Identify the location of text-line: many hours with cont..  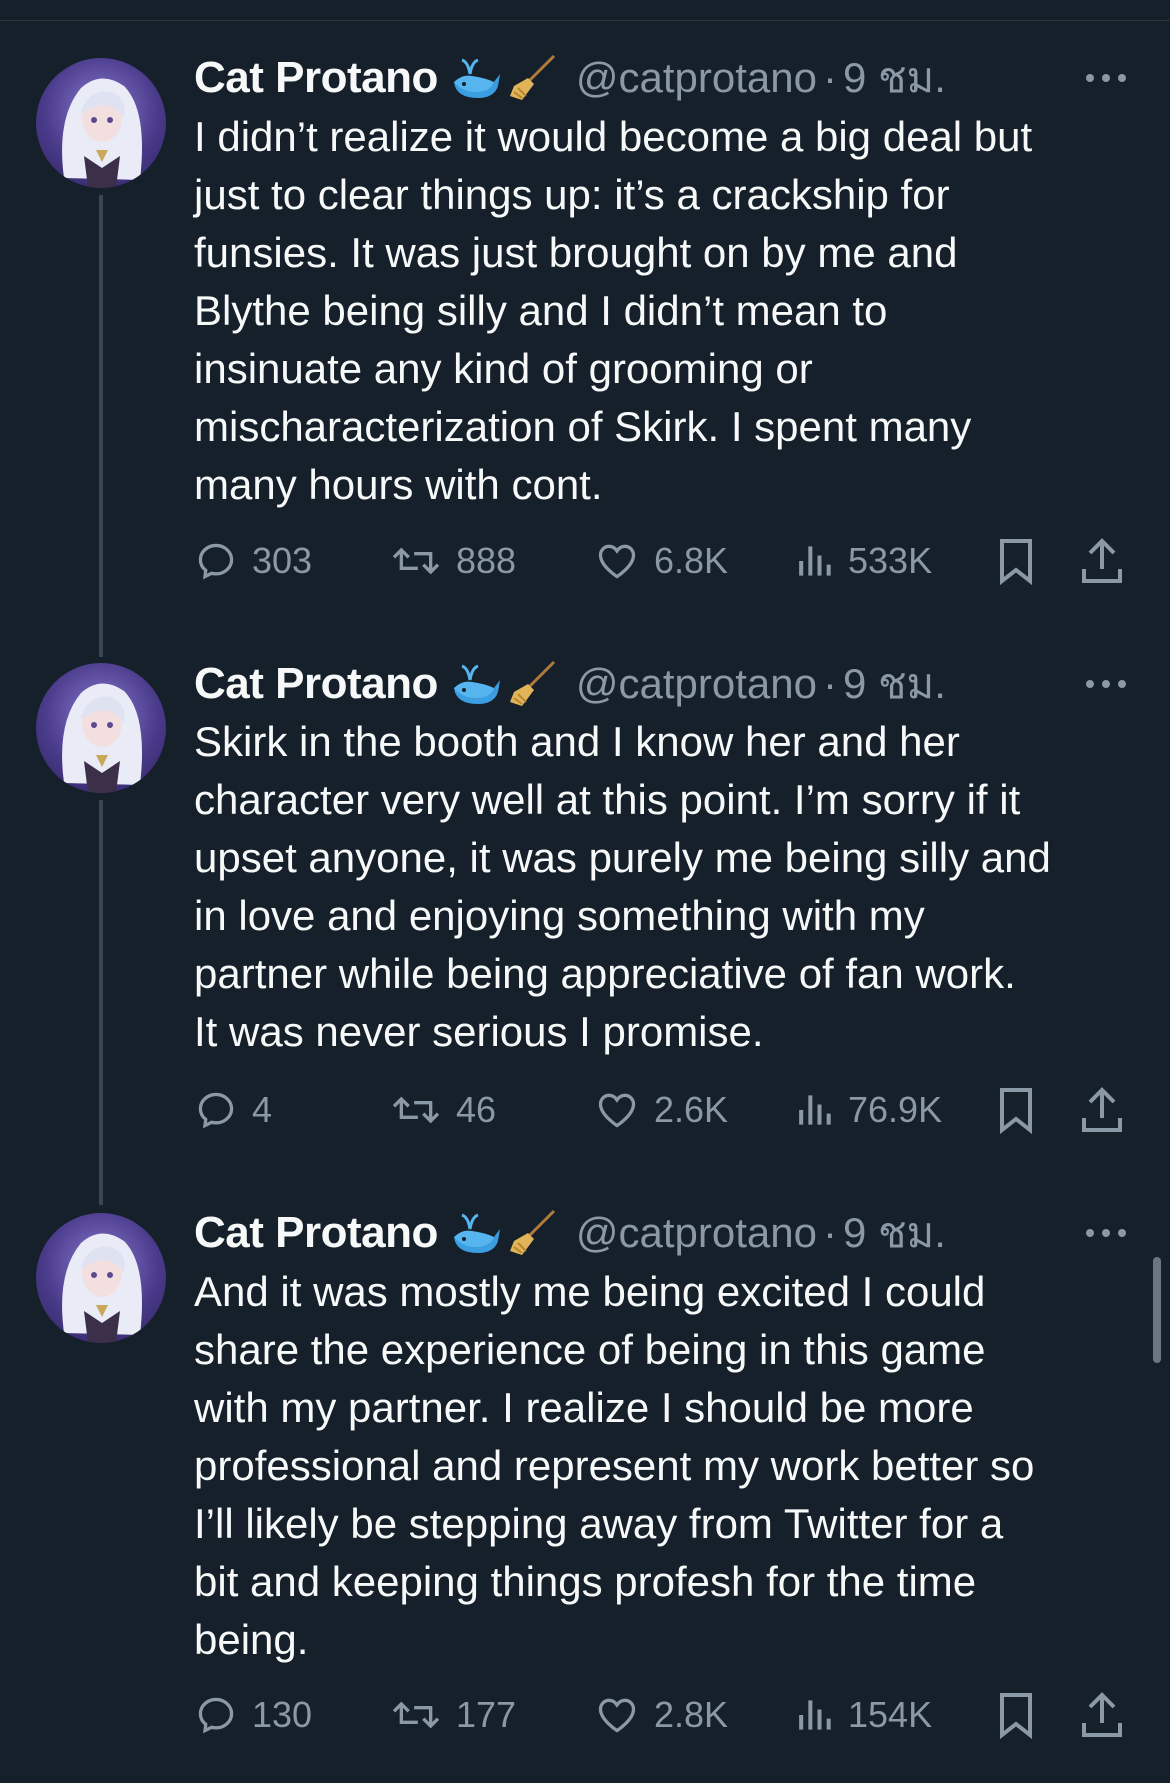
(398, 484).